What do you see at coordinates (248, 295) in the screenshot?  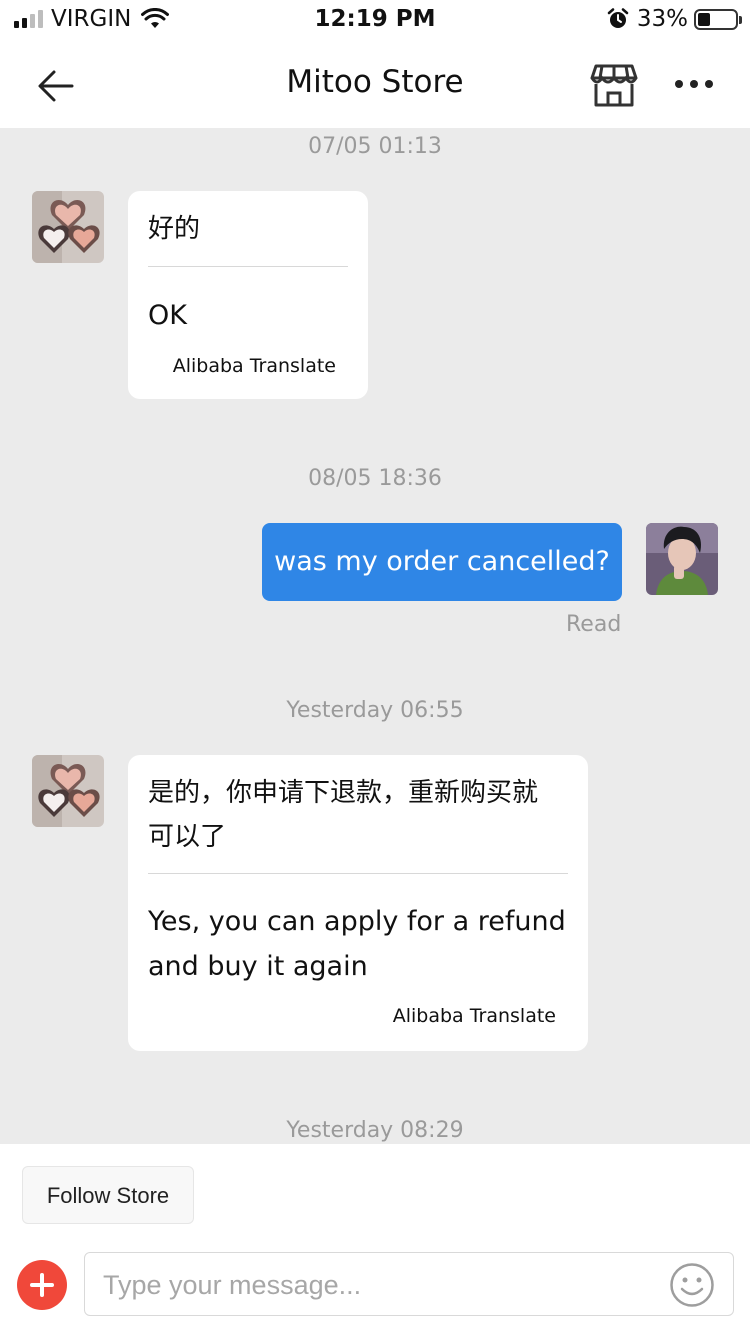 I see `store-message-bubble: 好的 OK Alibaba Translate` at bounding box center [248, 295].